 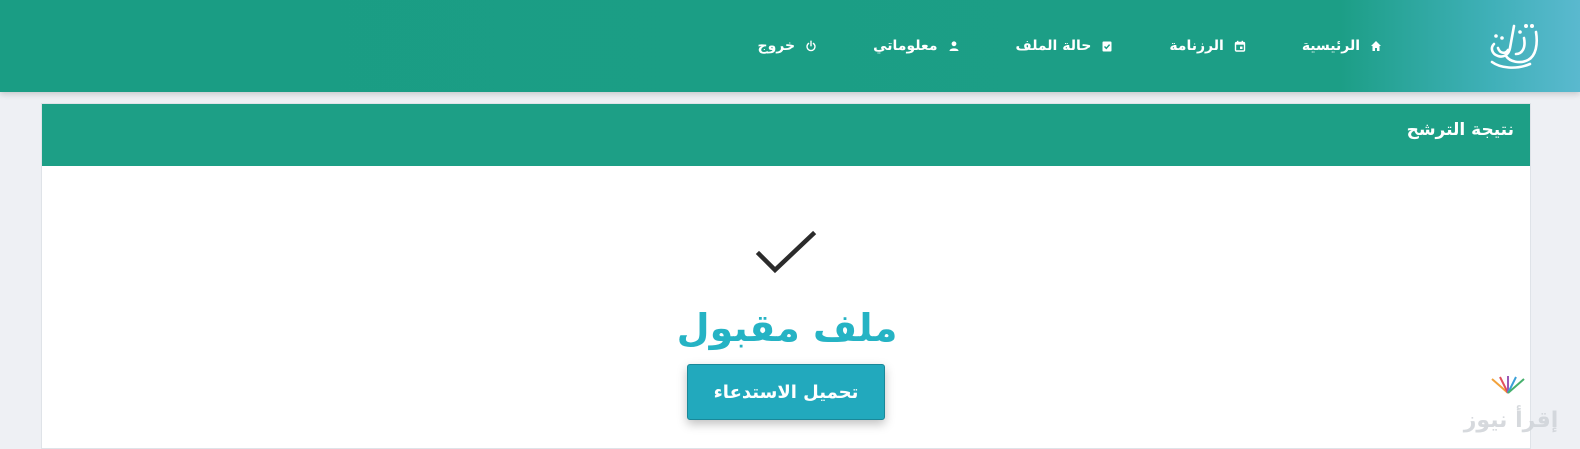 What do you see at coordinates (1511, 404) in the screenshot?
I see `watermark: إقرأ نيوز` at bounding box center [1511, 404].